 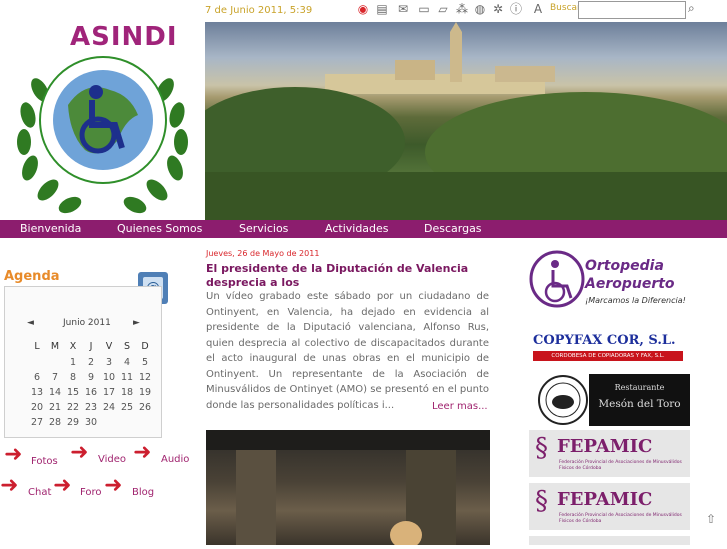 What do you see at coordinates (127, 409) in the screenshot?
I see `calendar-day: 25` at bounding box center [127, 409].